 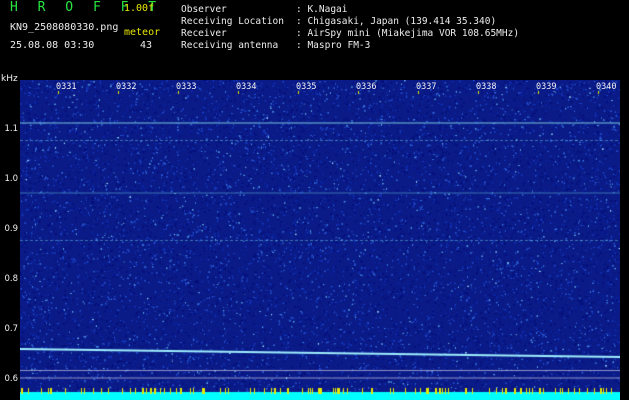 I want to click on observer-value: : K.Nagai, so click(x=322, y=9).